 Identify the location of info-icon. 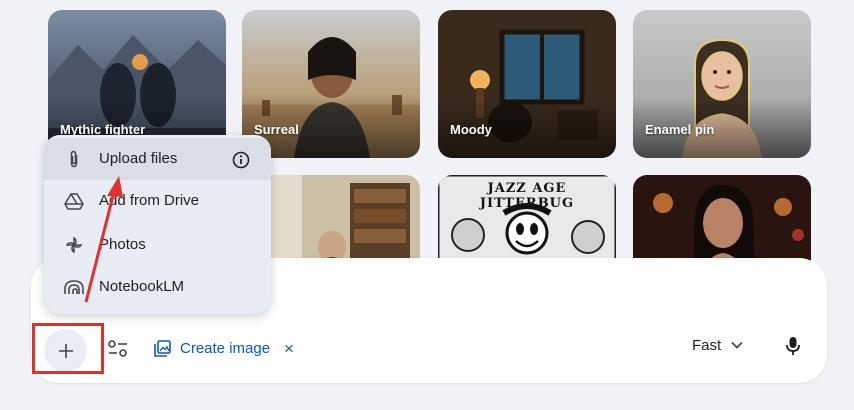
(241, 160).